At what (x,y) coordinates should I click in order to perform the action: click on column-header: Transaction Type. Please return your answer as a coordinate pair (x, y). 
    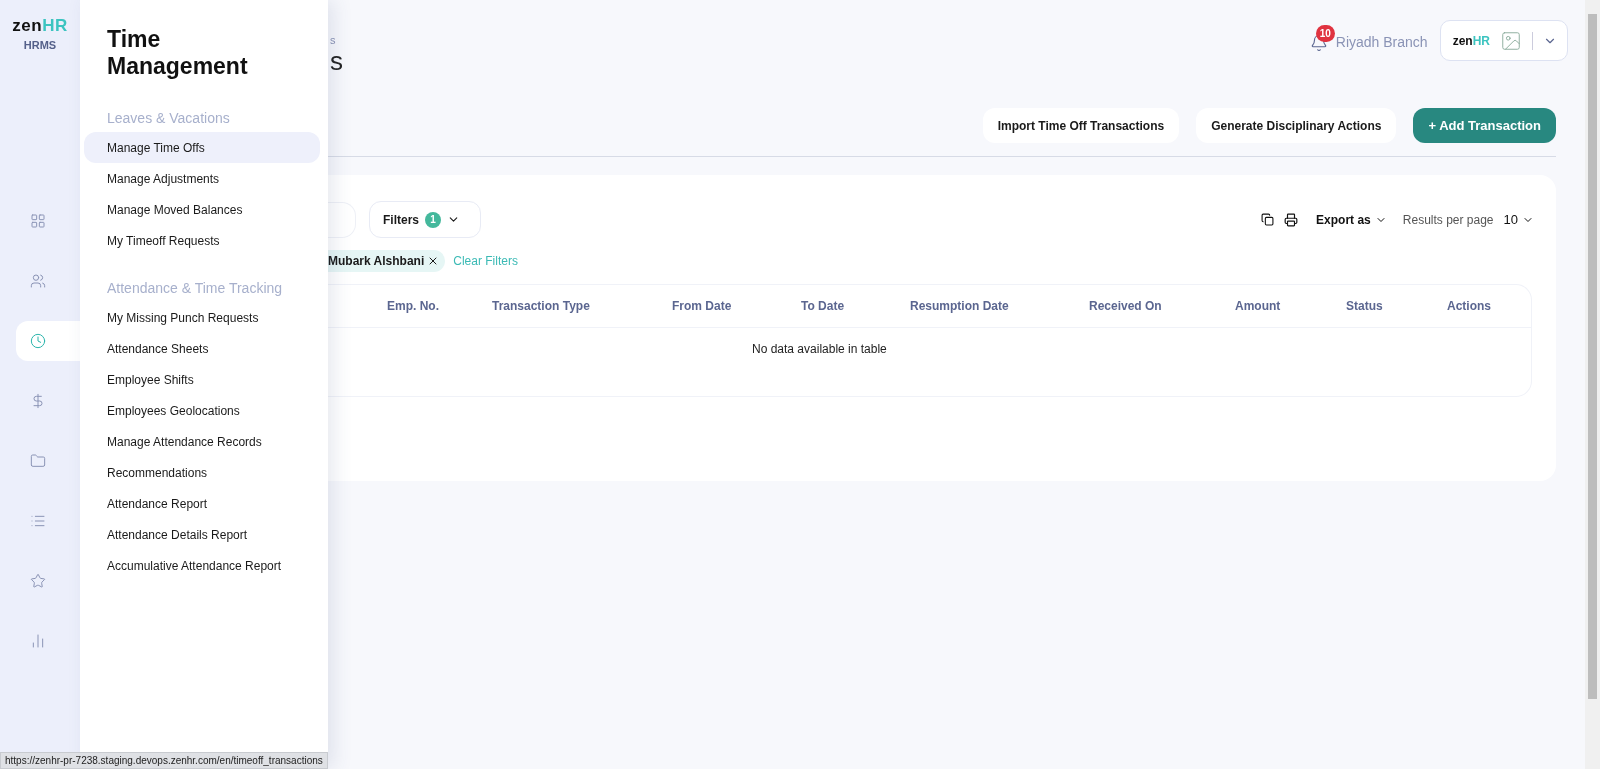
    Looking at the image, I should click on (582, 306).